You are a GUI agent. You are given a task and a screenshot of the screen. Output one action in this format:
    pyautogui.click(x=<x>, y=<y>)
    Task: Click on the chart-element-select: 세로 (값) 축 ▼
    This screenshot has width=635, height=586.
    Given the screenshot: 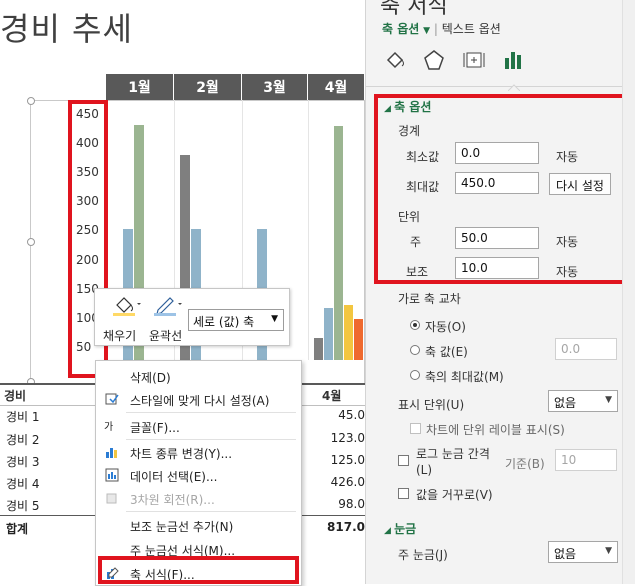 What is the action you would take?
    pyautogui.click(x=236, y=320)
    